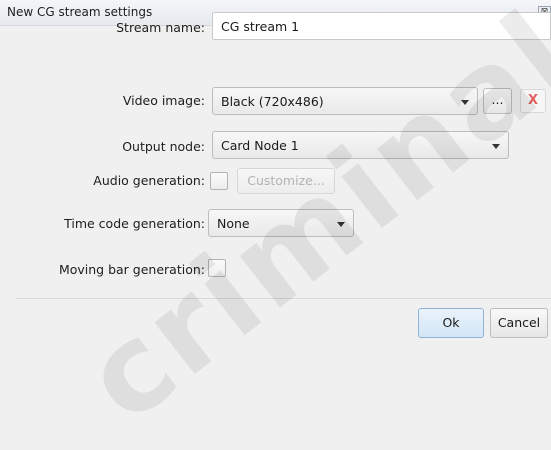 The width and height of the screenshot is (551, 450). I want to click on time-code-generation-dropdown: None, so click(281, 223).